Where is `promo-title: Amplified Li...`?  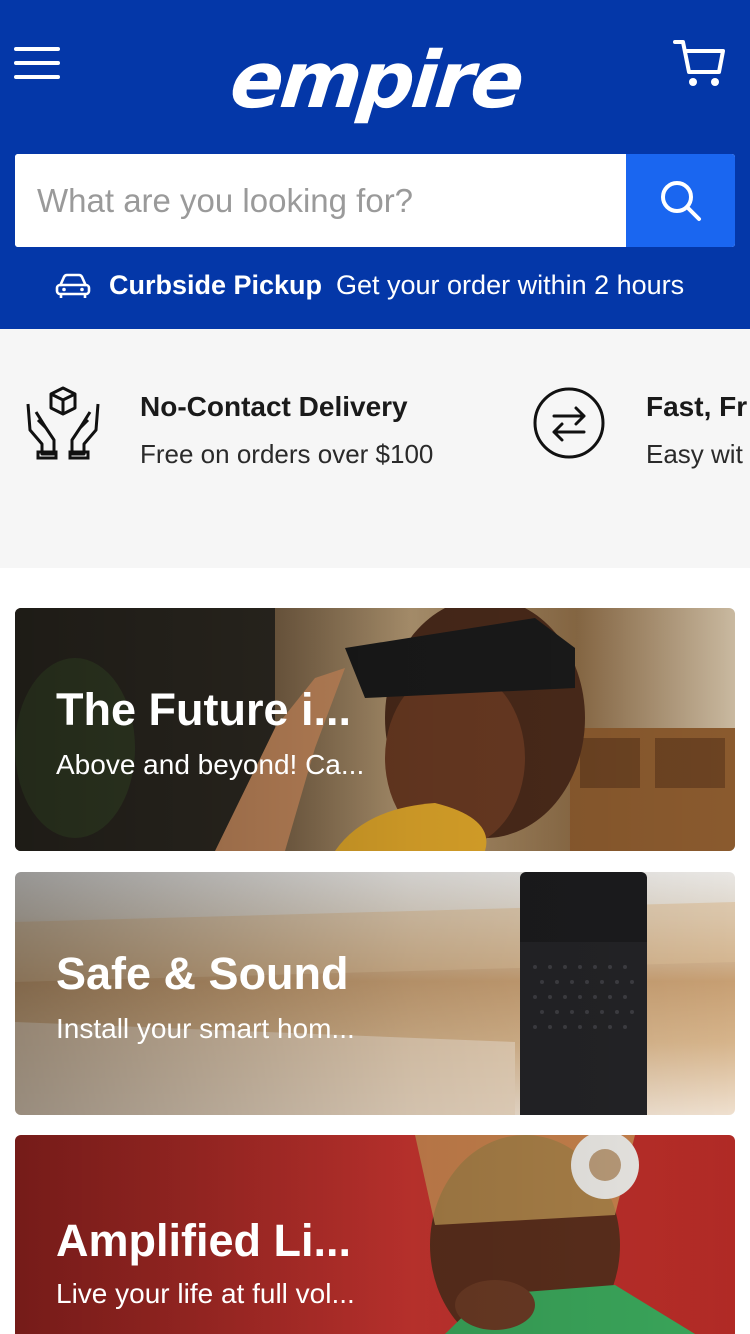 promo-title: Amplified Li... is located at coordinates (204, 1240).